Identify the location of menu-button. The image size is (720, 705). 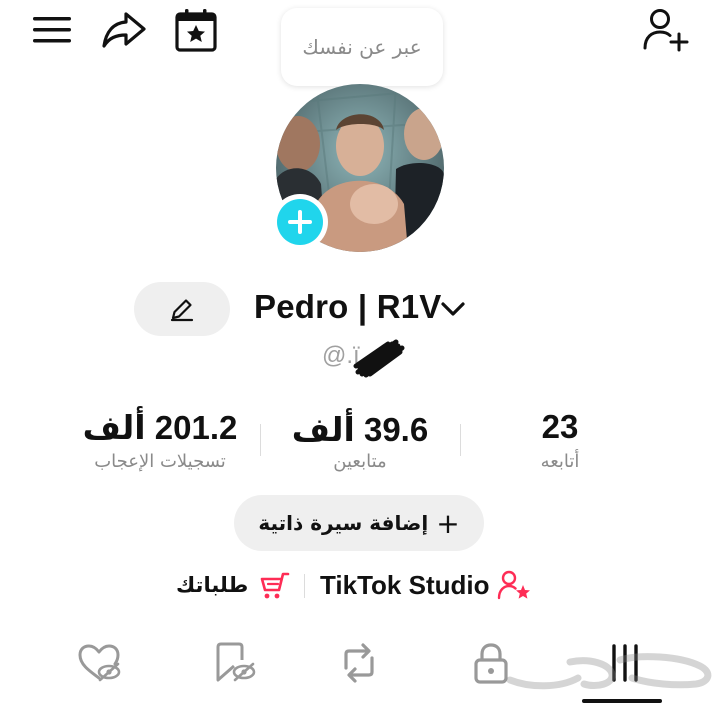
(52, 30).